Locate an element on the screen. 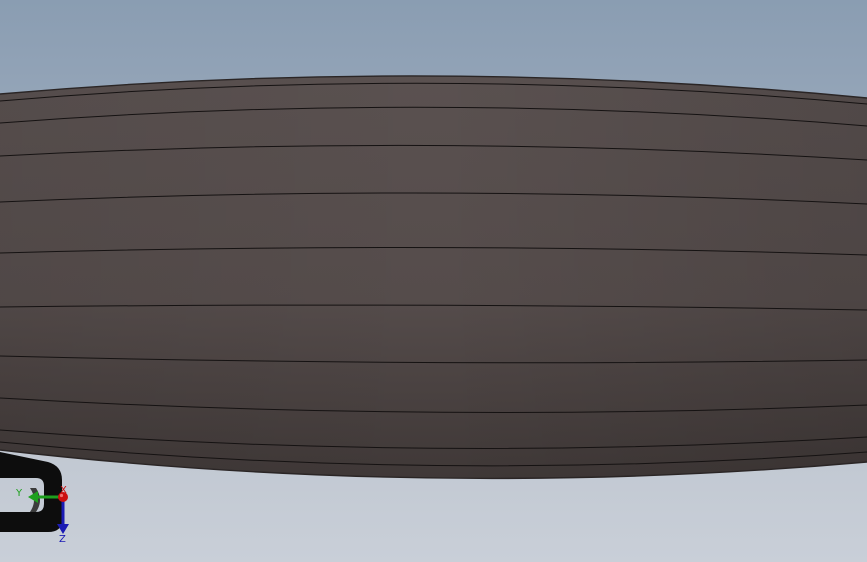 This screenshot has width=867, height=562. z-axis-arrow is located at coordinates (63, 516).